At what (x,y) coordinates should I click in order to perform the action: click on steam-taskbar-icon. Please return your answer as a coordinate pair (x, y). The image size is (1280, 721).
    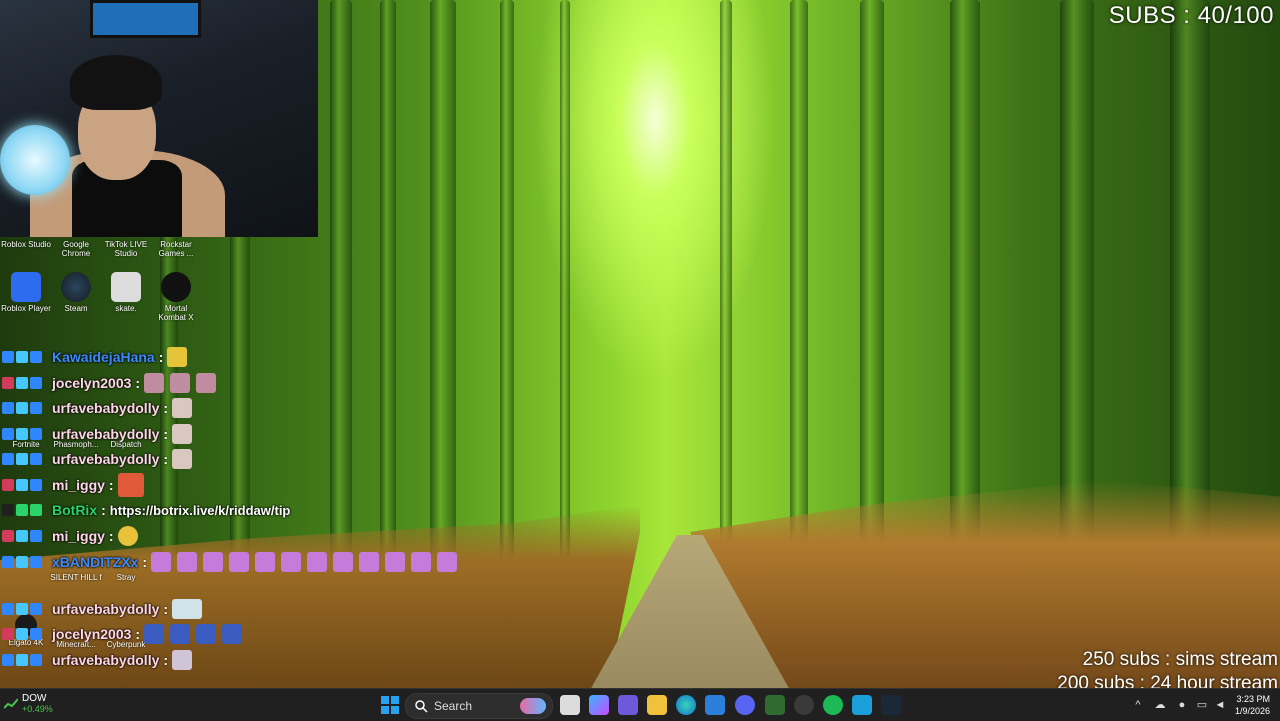
    Looking at the image, I should click on (891, 705).